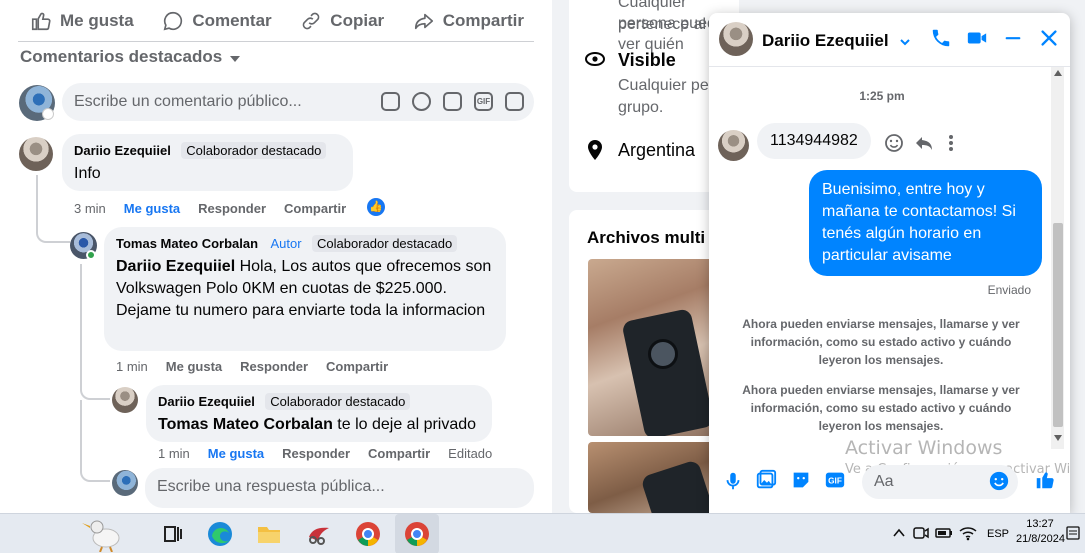  I want to click on clock: 13:27 21/8/2024, so click(1040, 531).